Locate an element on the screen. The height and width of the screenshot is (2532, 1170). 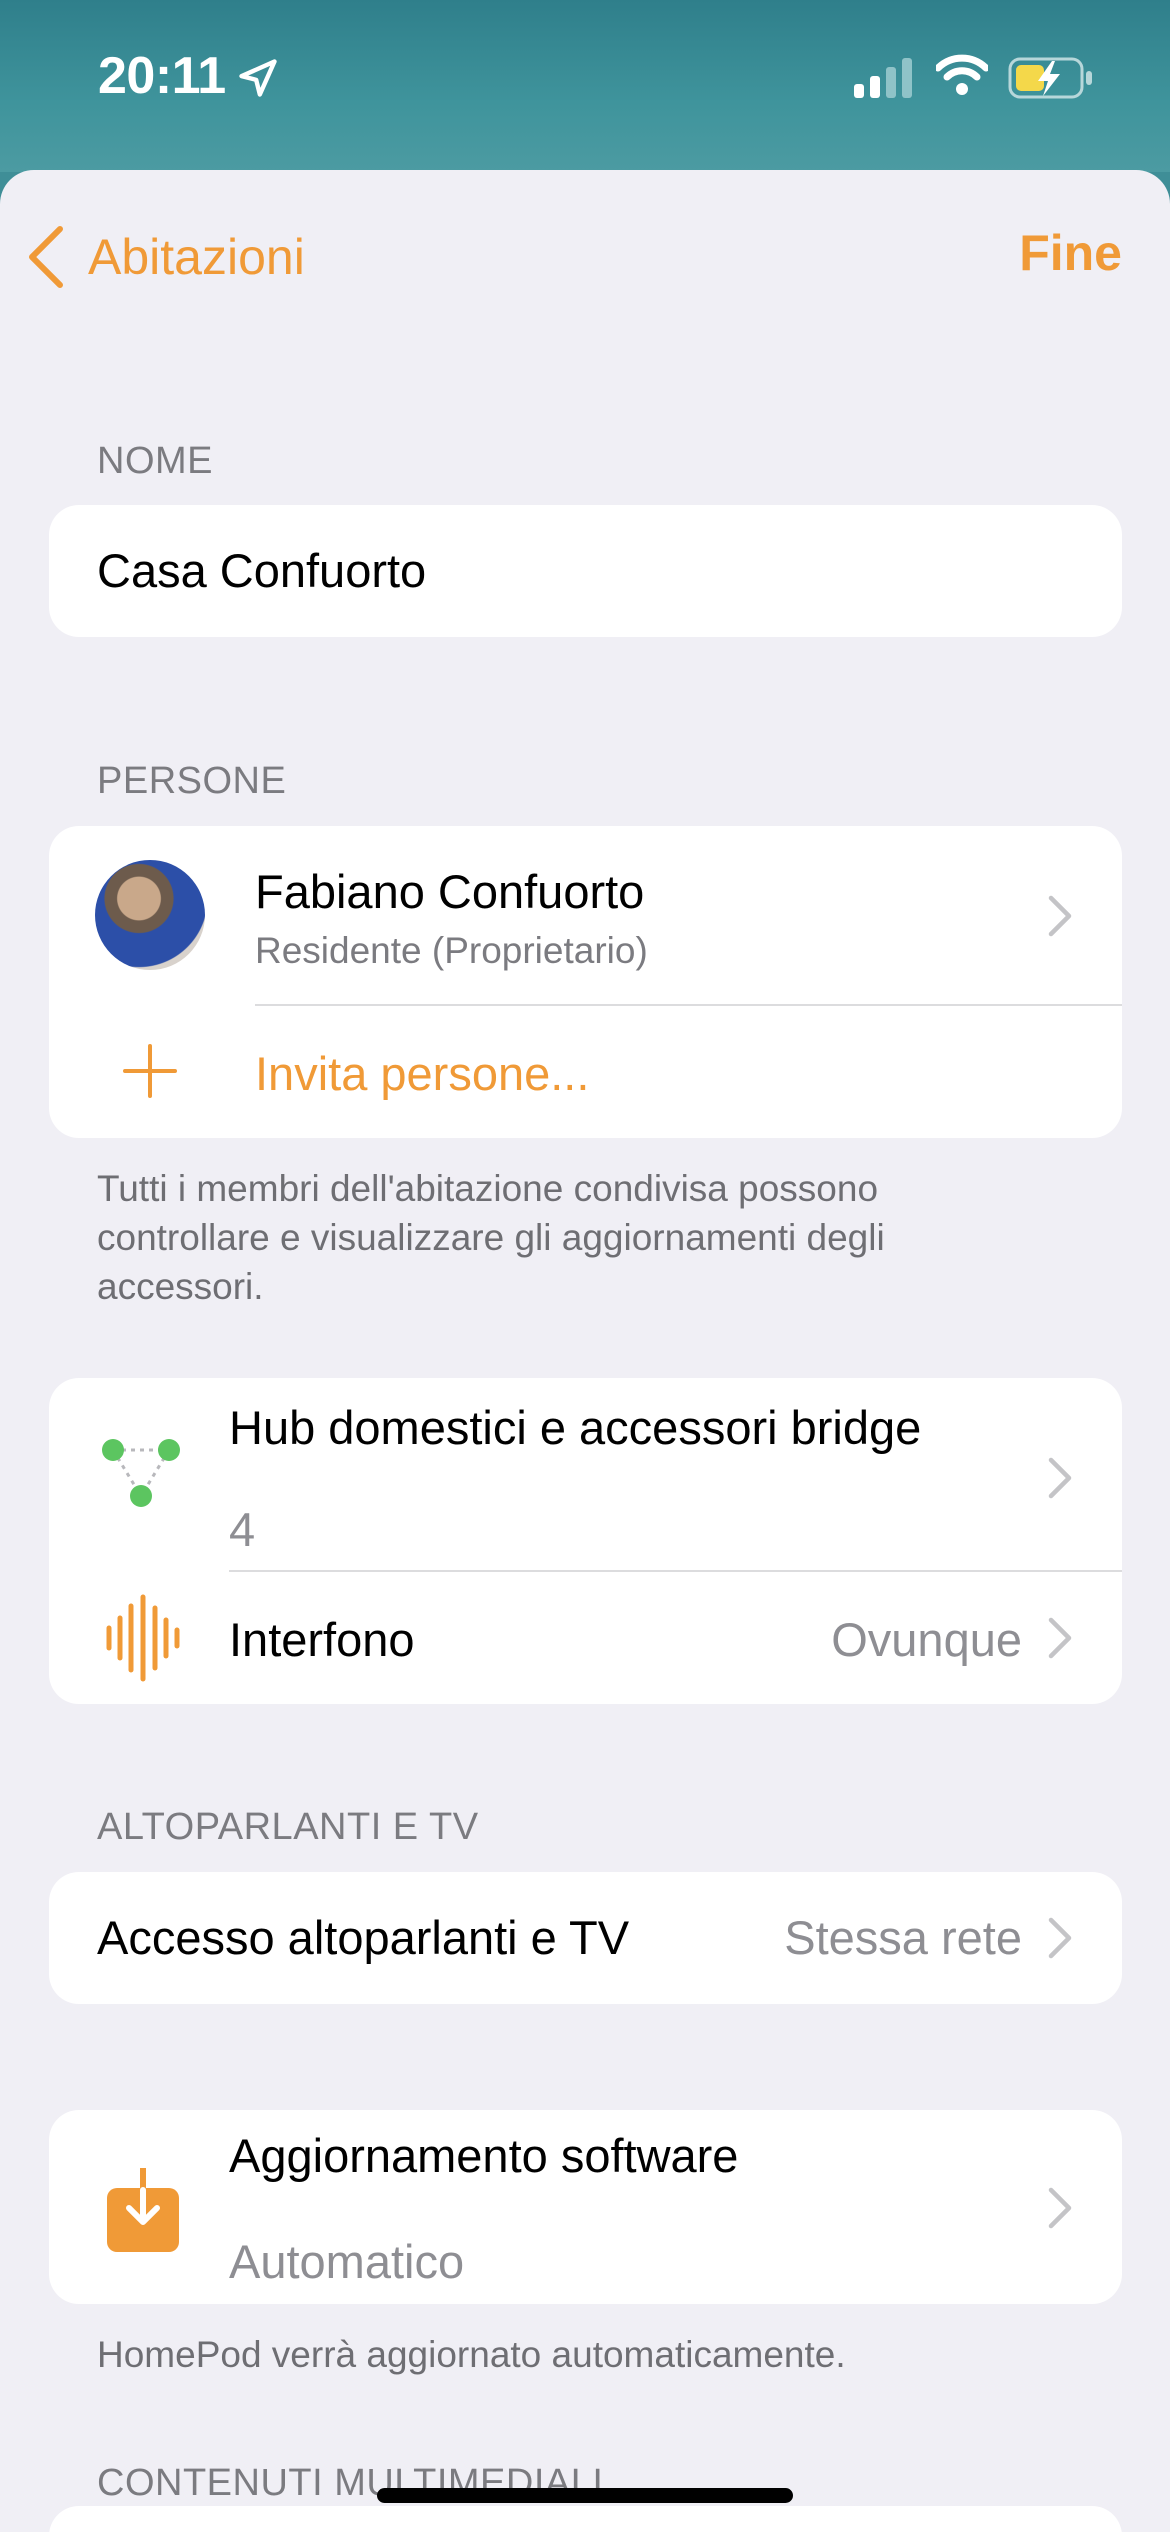
intercom-value: Ovunque is located at coordinates (926, 1639).